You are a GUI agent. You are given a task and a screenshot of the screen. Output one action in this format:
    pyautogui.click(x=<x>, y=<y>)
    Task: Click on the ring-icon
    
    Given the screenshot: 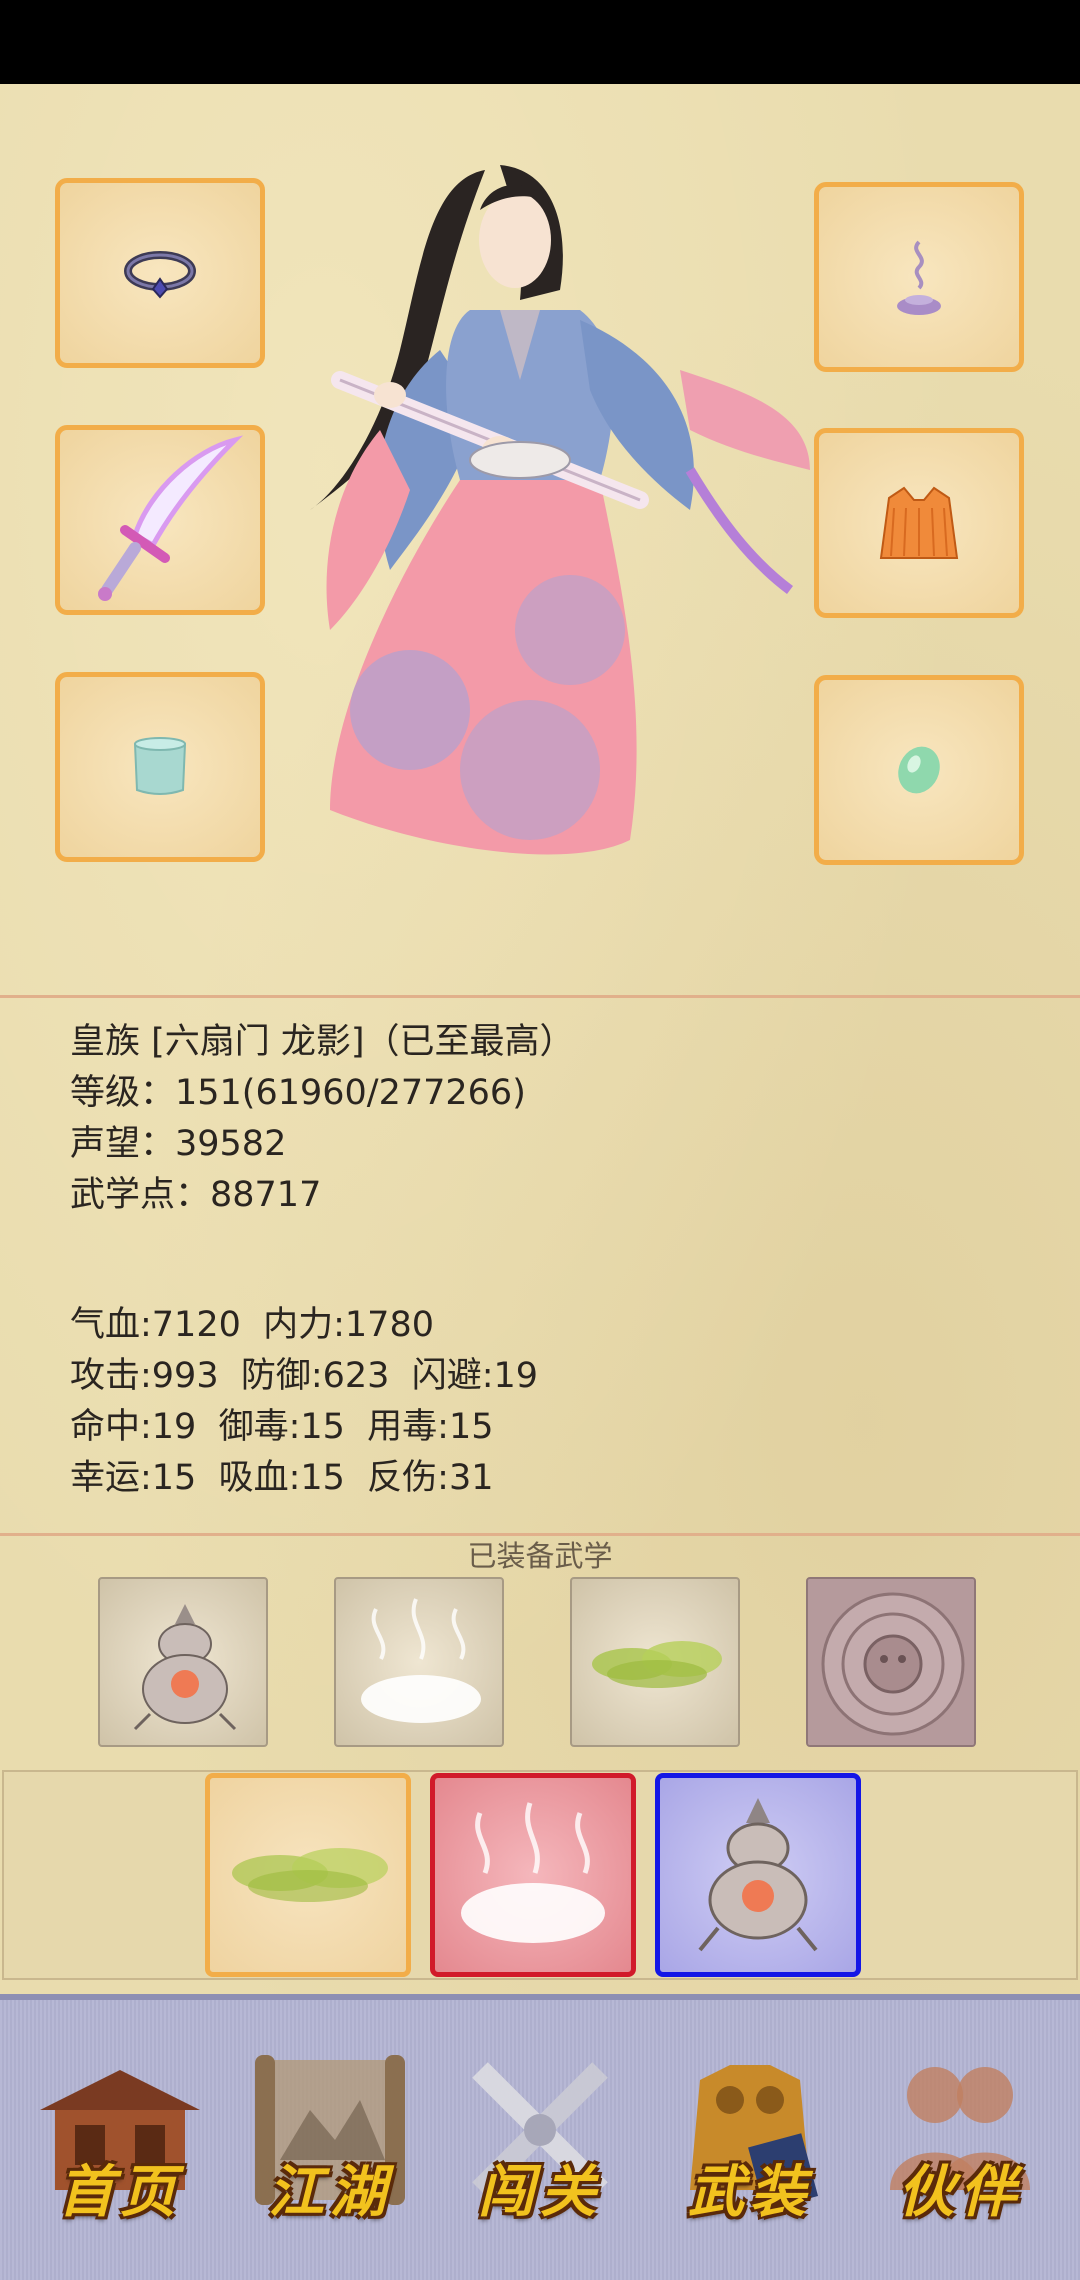 What is the action you would take?
    pyautogui.click(x=160, y=275)
    